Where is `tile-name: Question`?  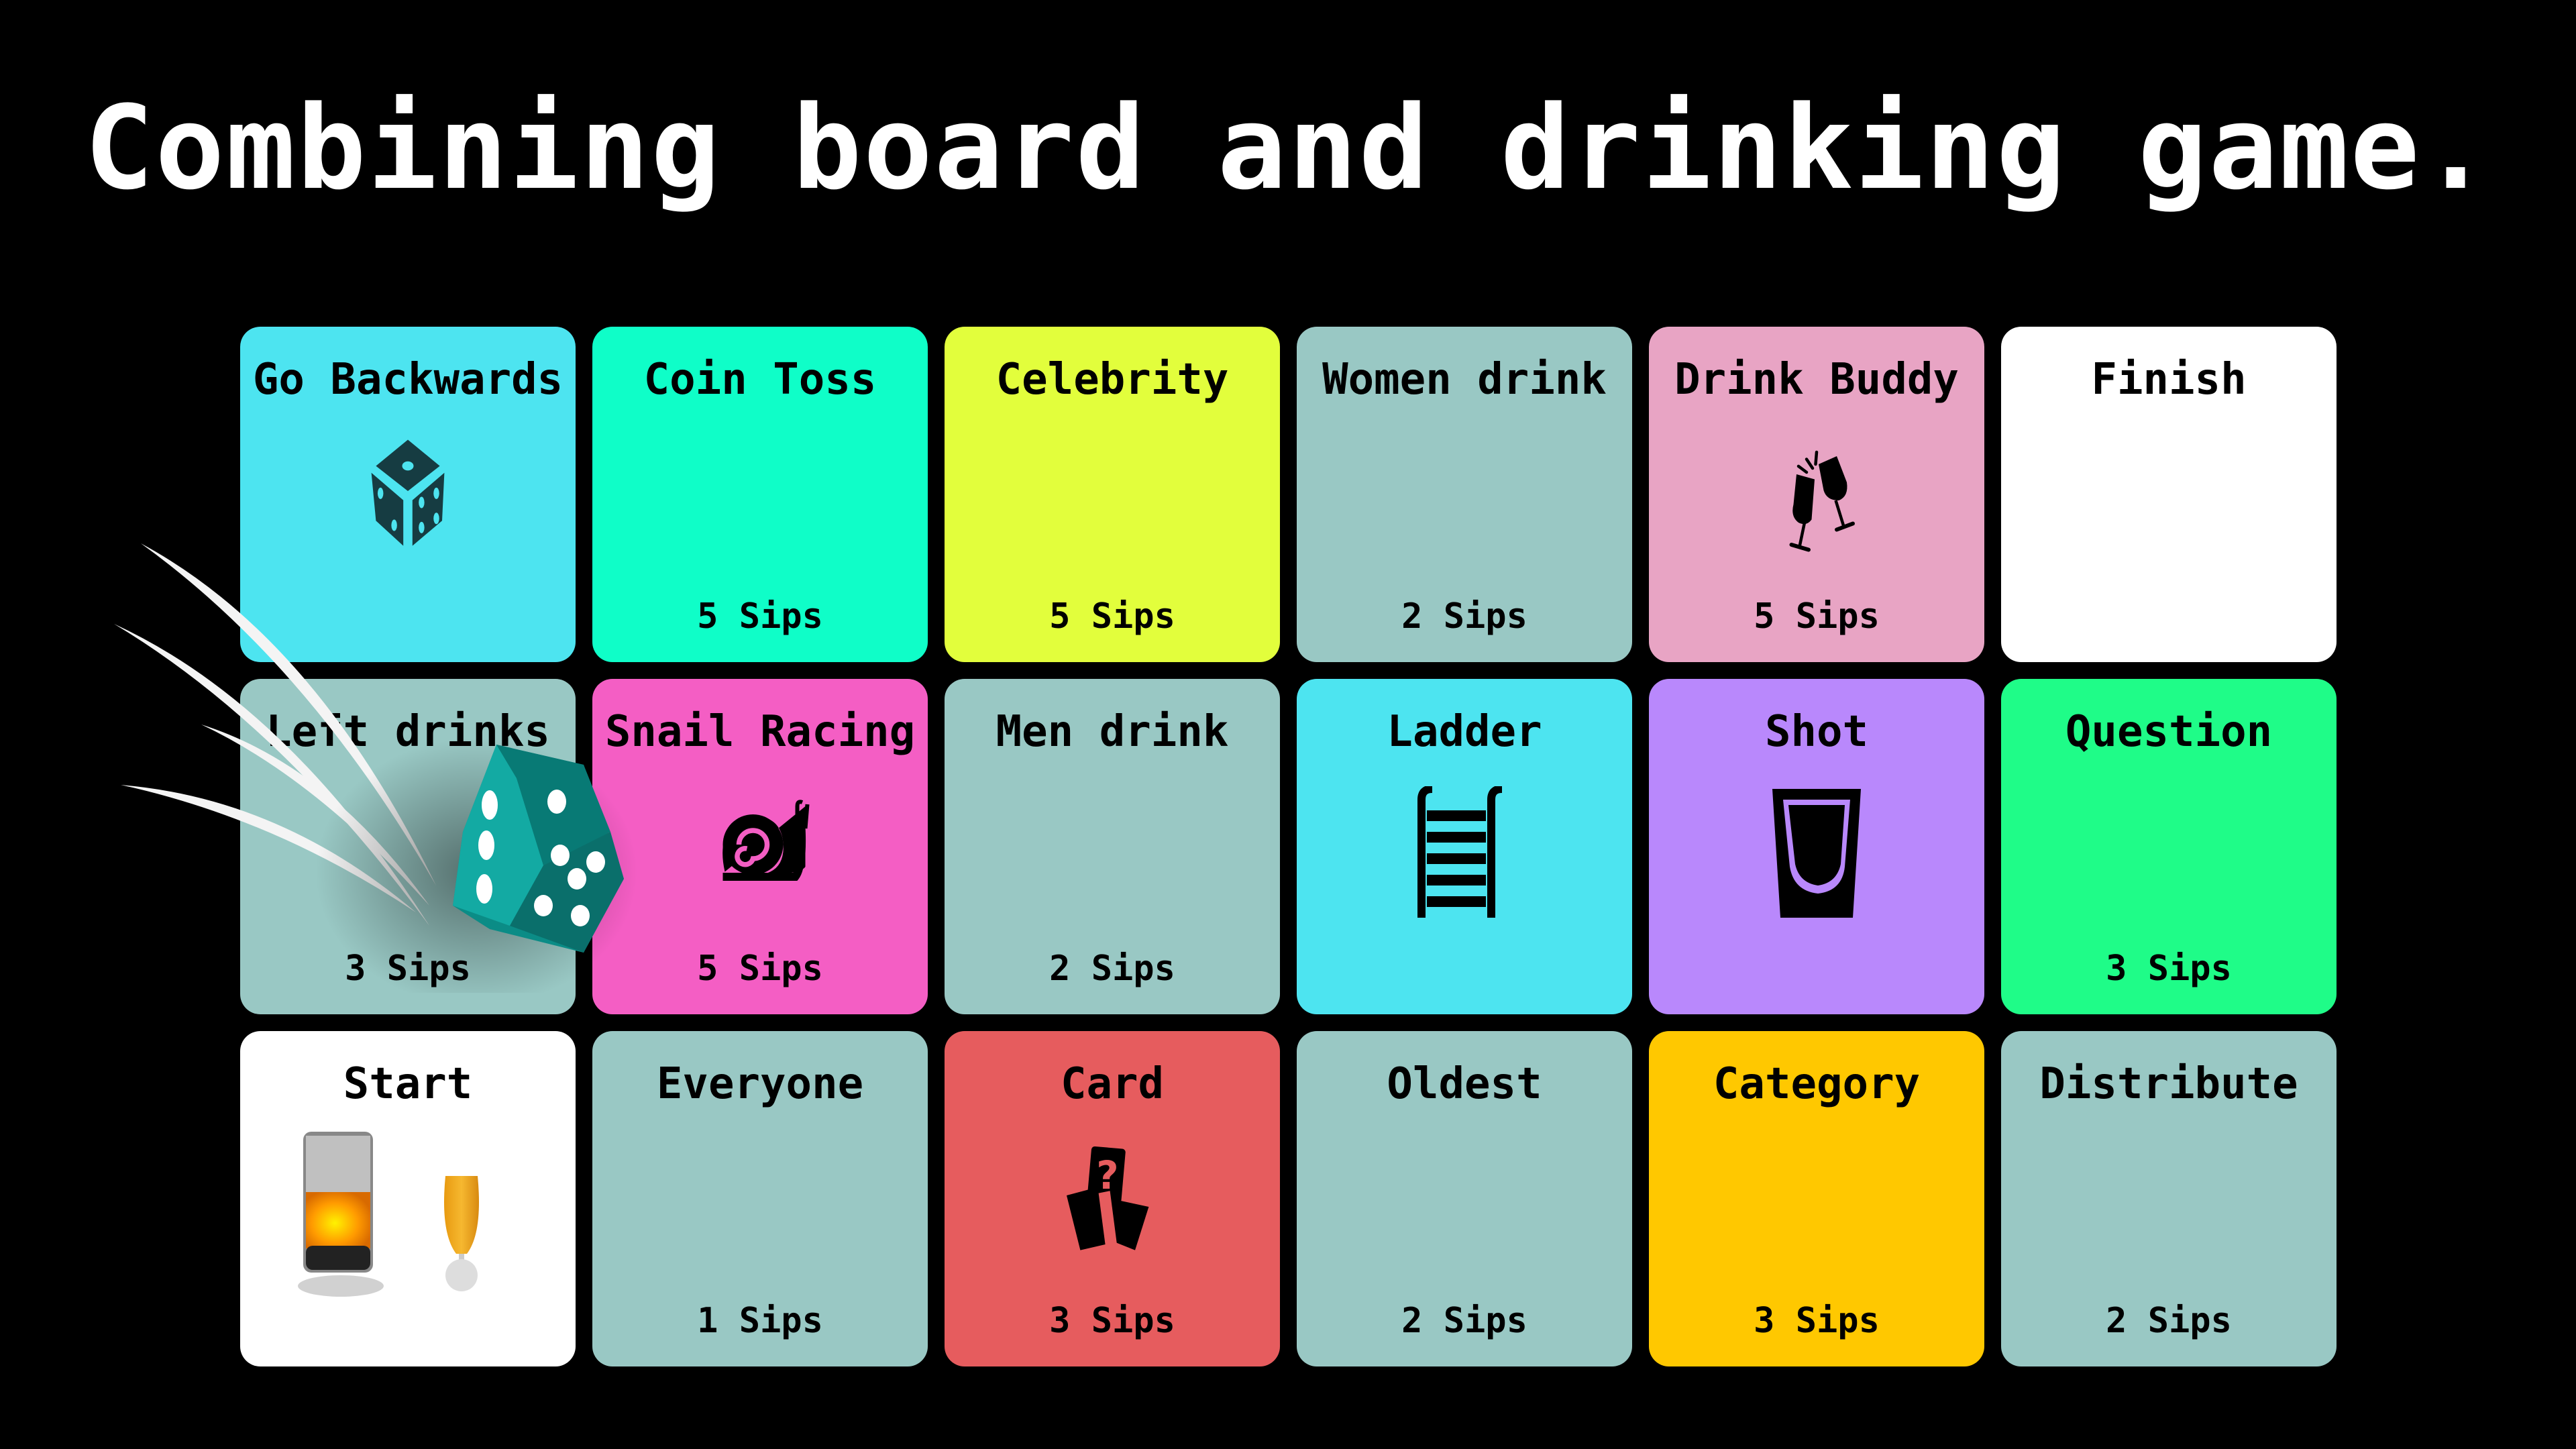
tile-name: Question is located at coordinates (2169, 732).